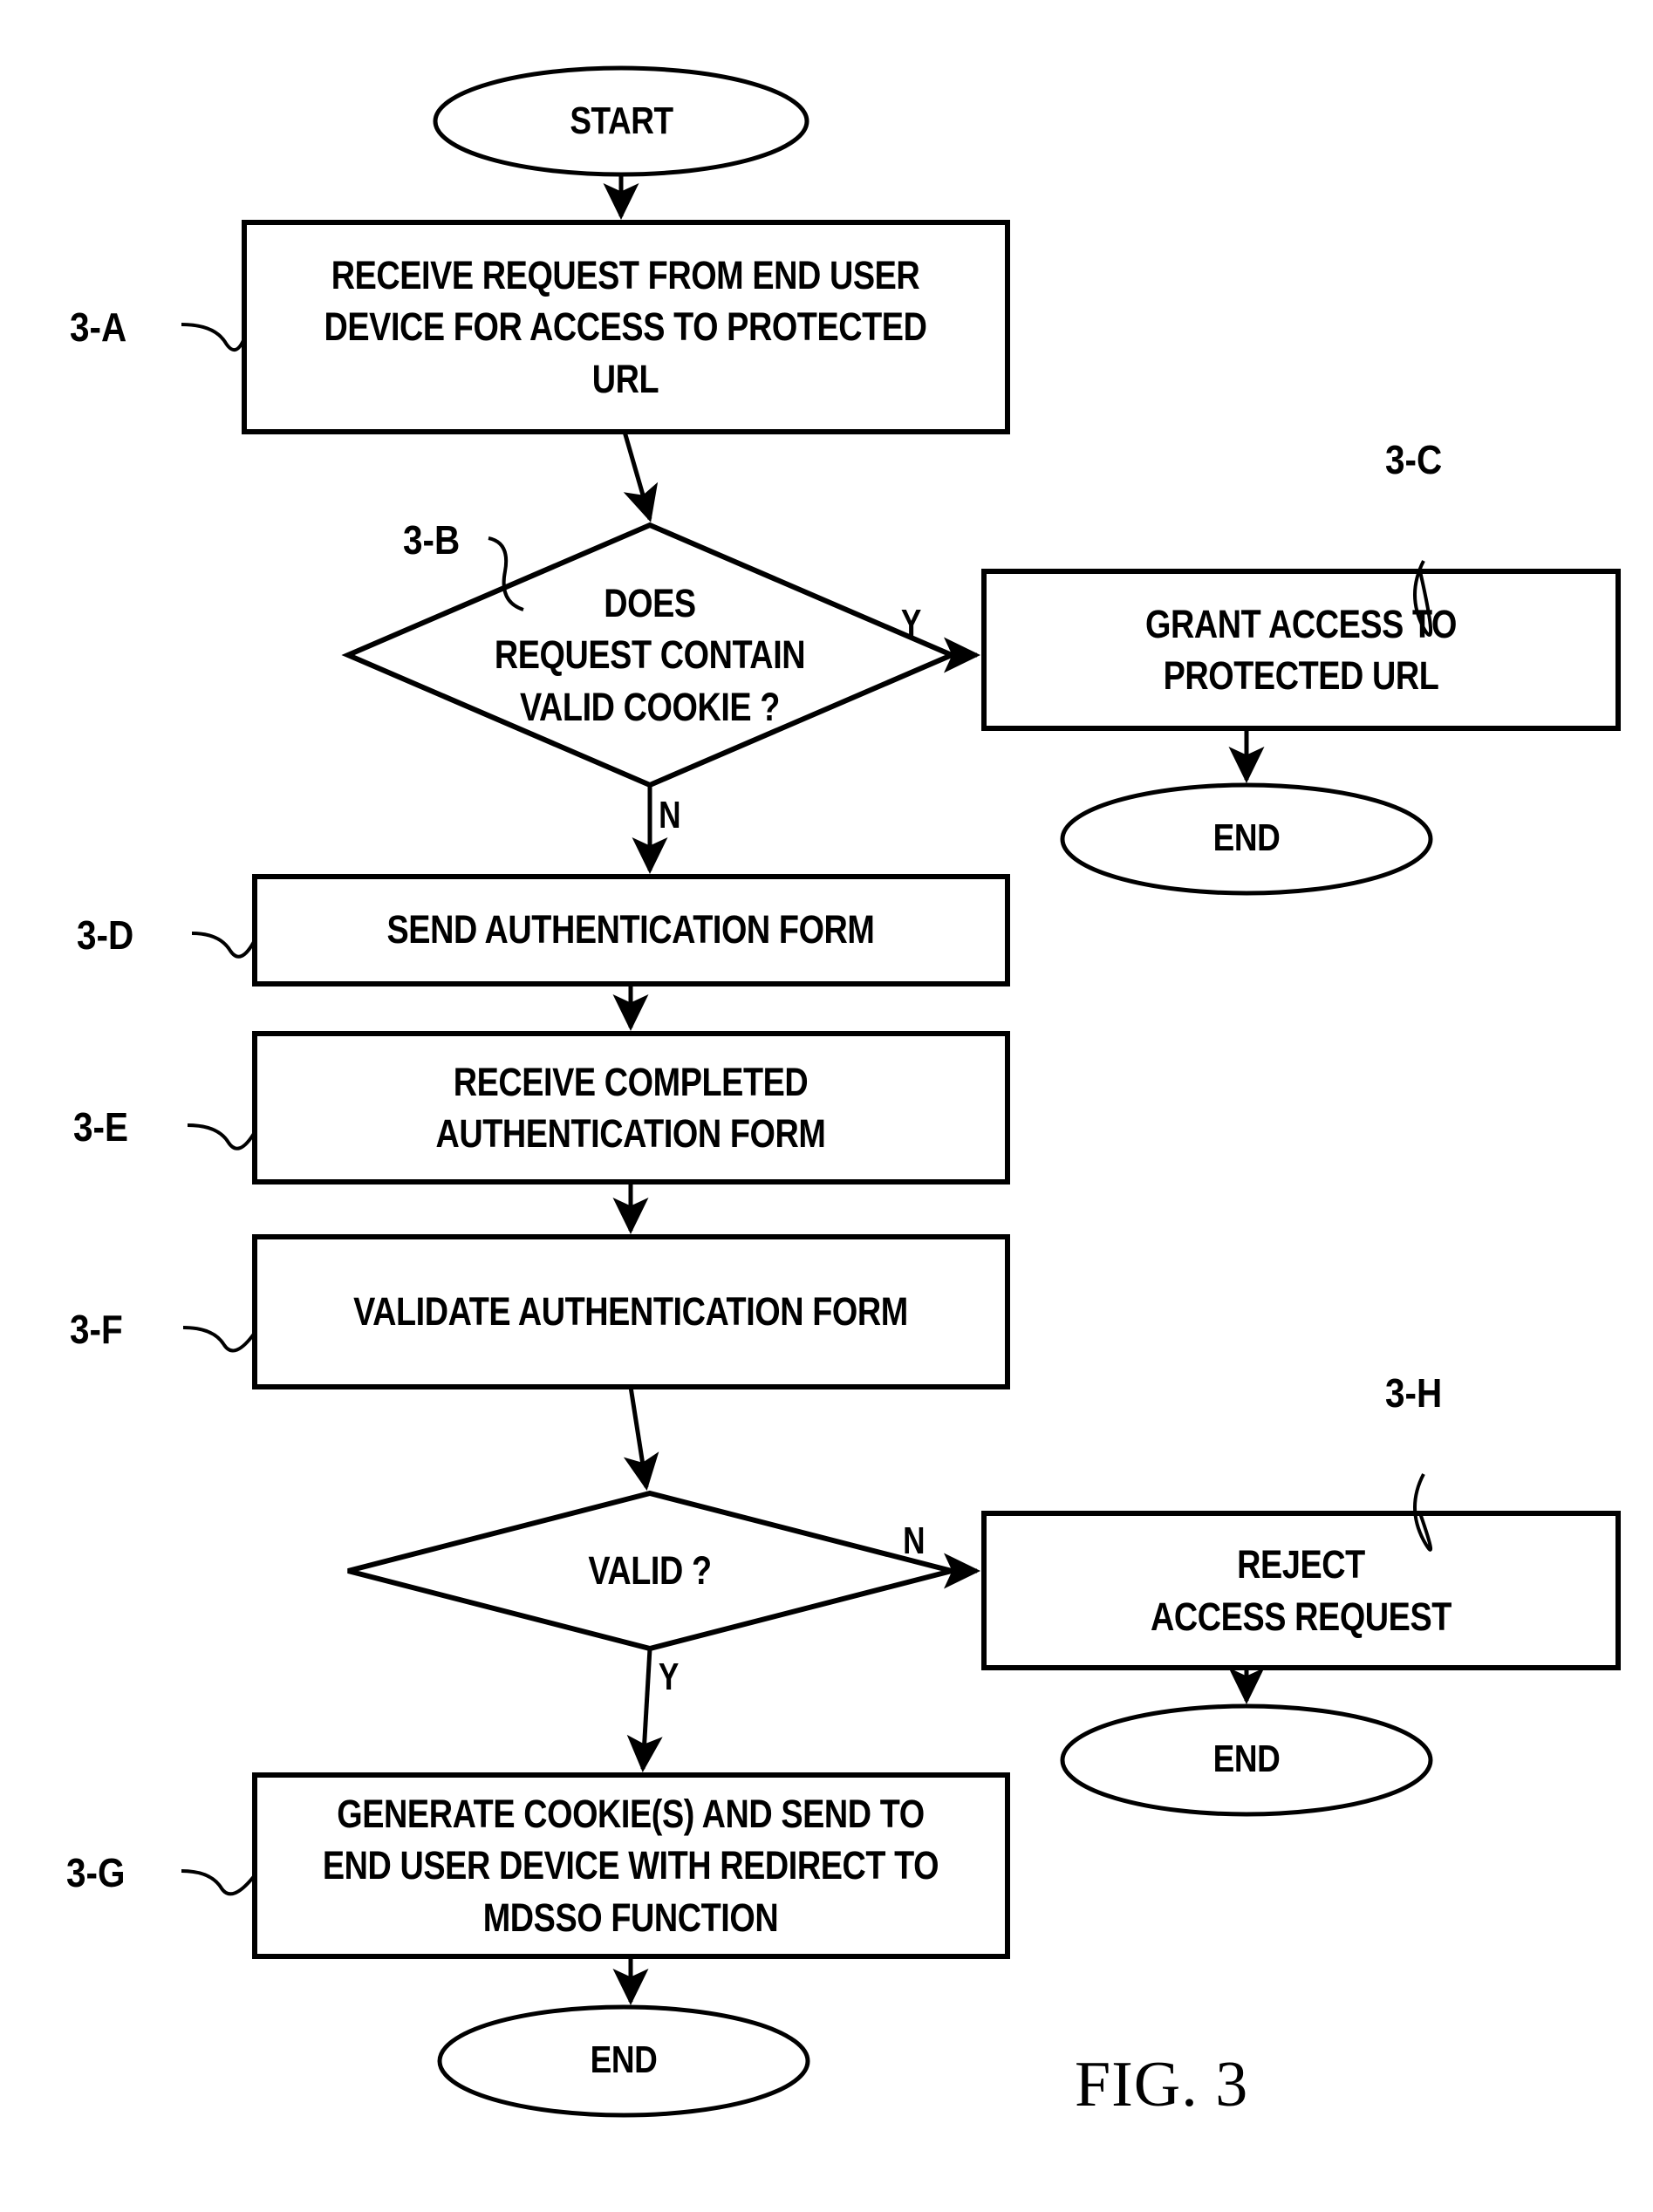 This screenshot has width=1653, height=2212. I want to click on end-grant-terminator-shape, so click(1246, 839).